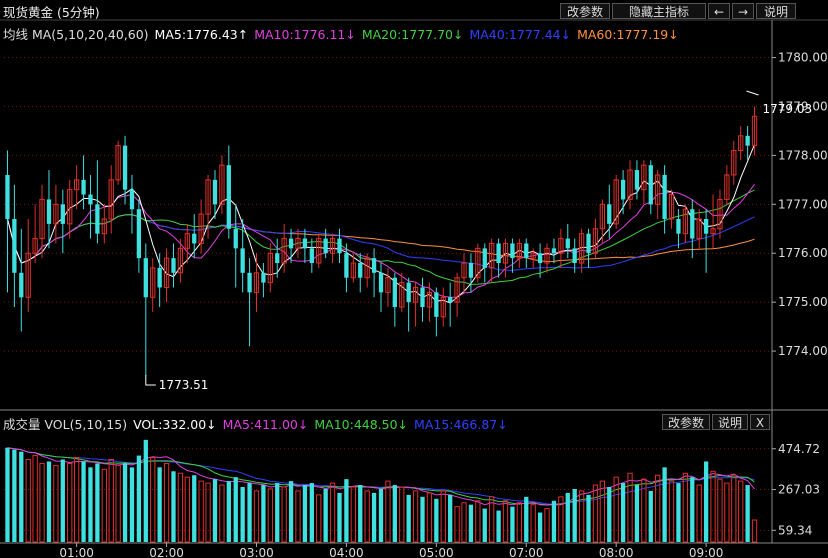 Image resolution: width=828 pixels, height=558 pixels. Describe the element at coordinates (256, 552) in the screenshot. I see `time-tick-label: 03:00` at that location.